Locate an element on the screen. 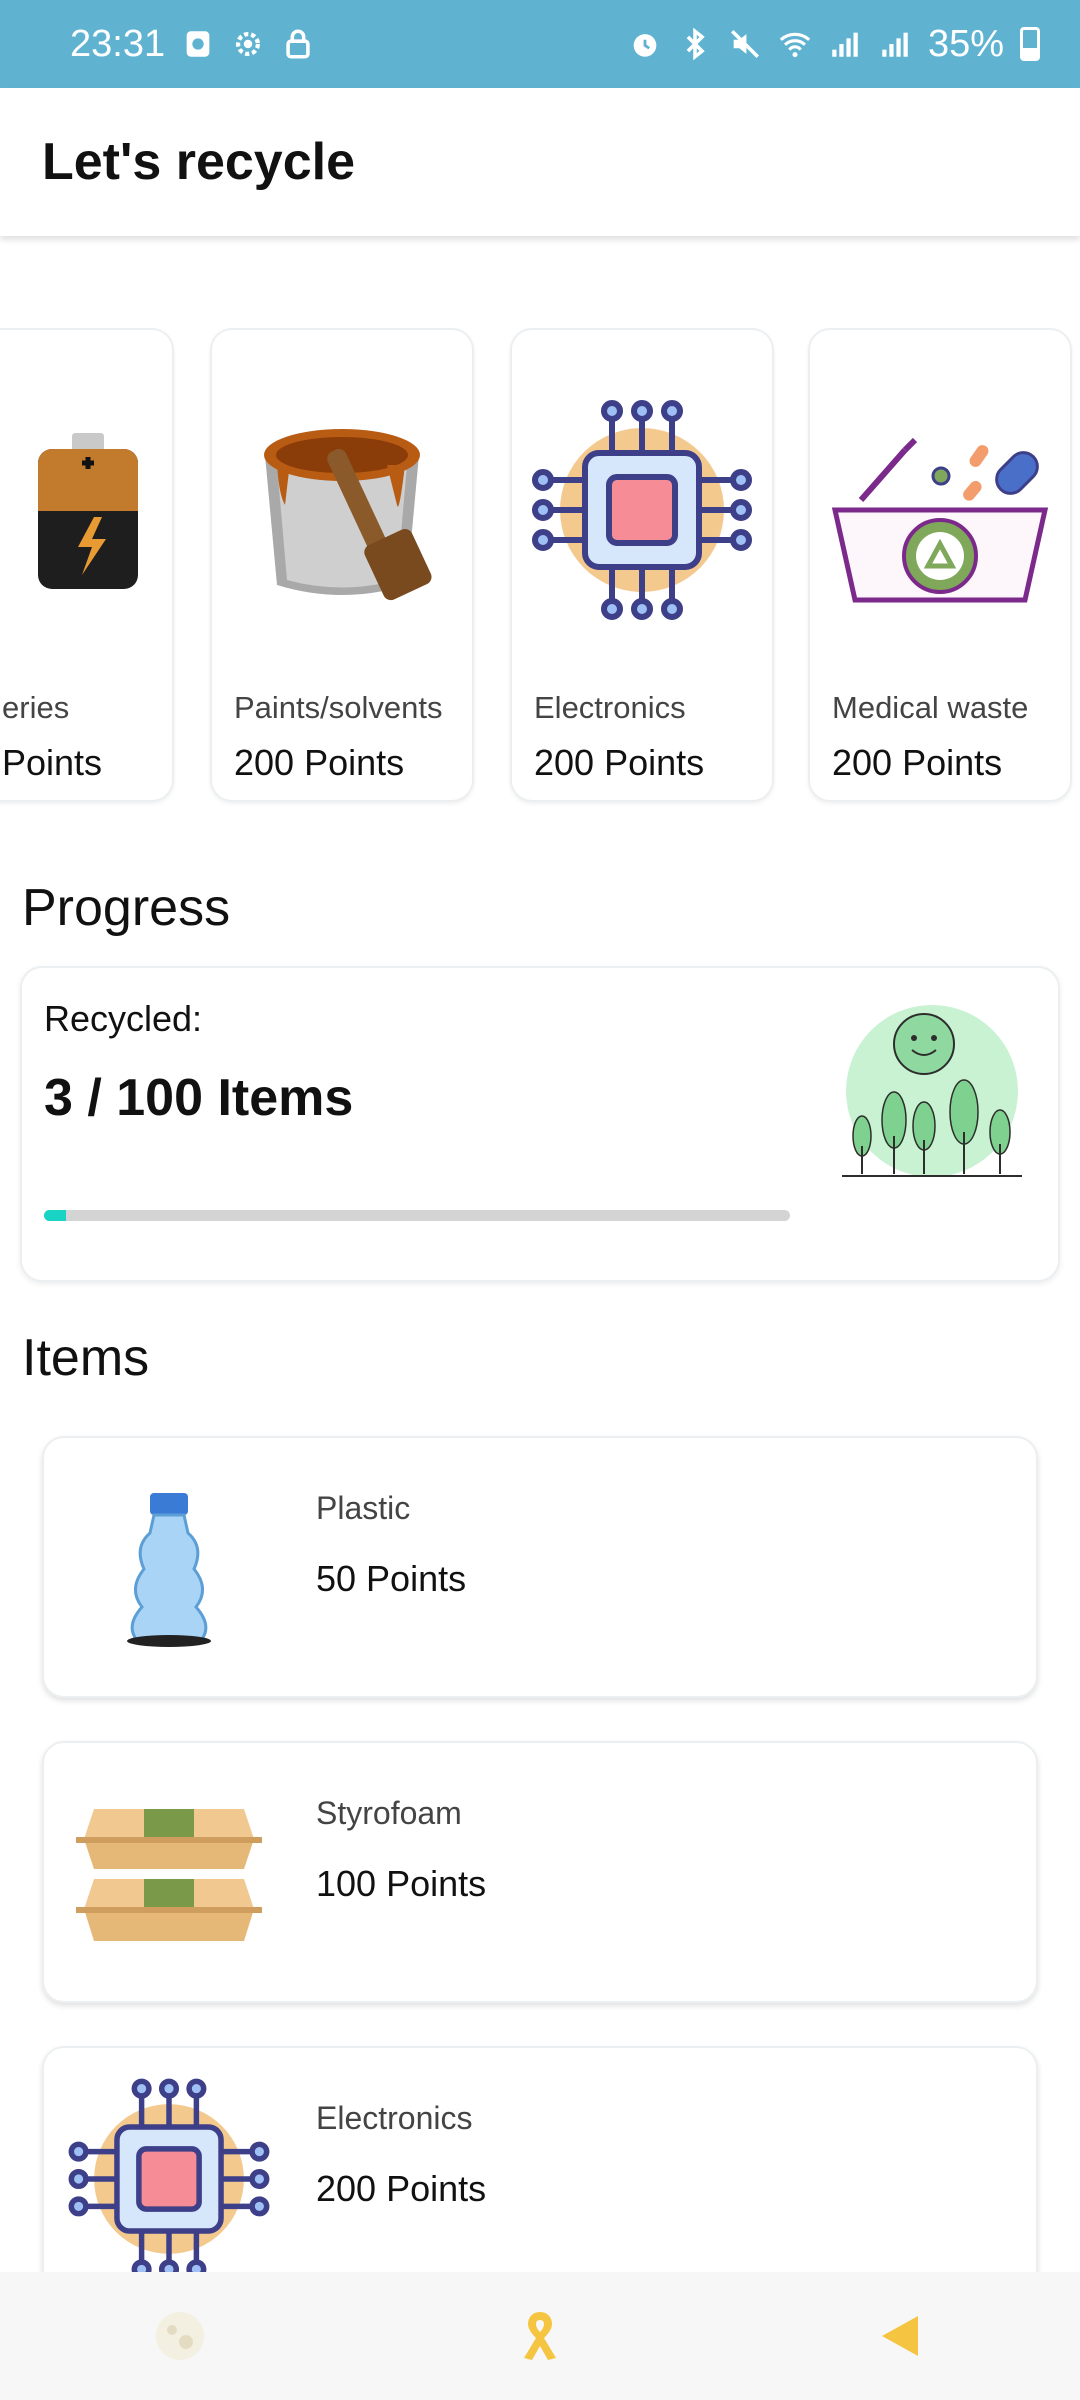 This screenshot has width=1080, height=2400. styrofoam-box-image is located at coordinates (169, 1874).